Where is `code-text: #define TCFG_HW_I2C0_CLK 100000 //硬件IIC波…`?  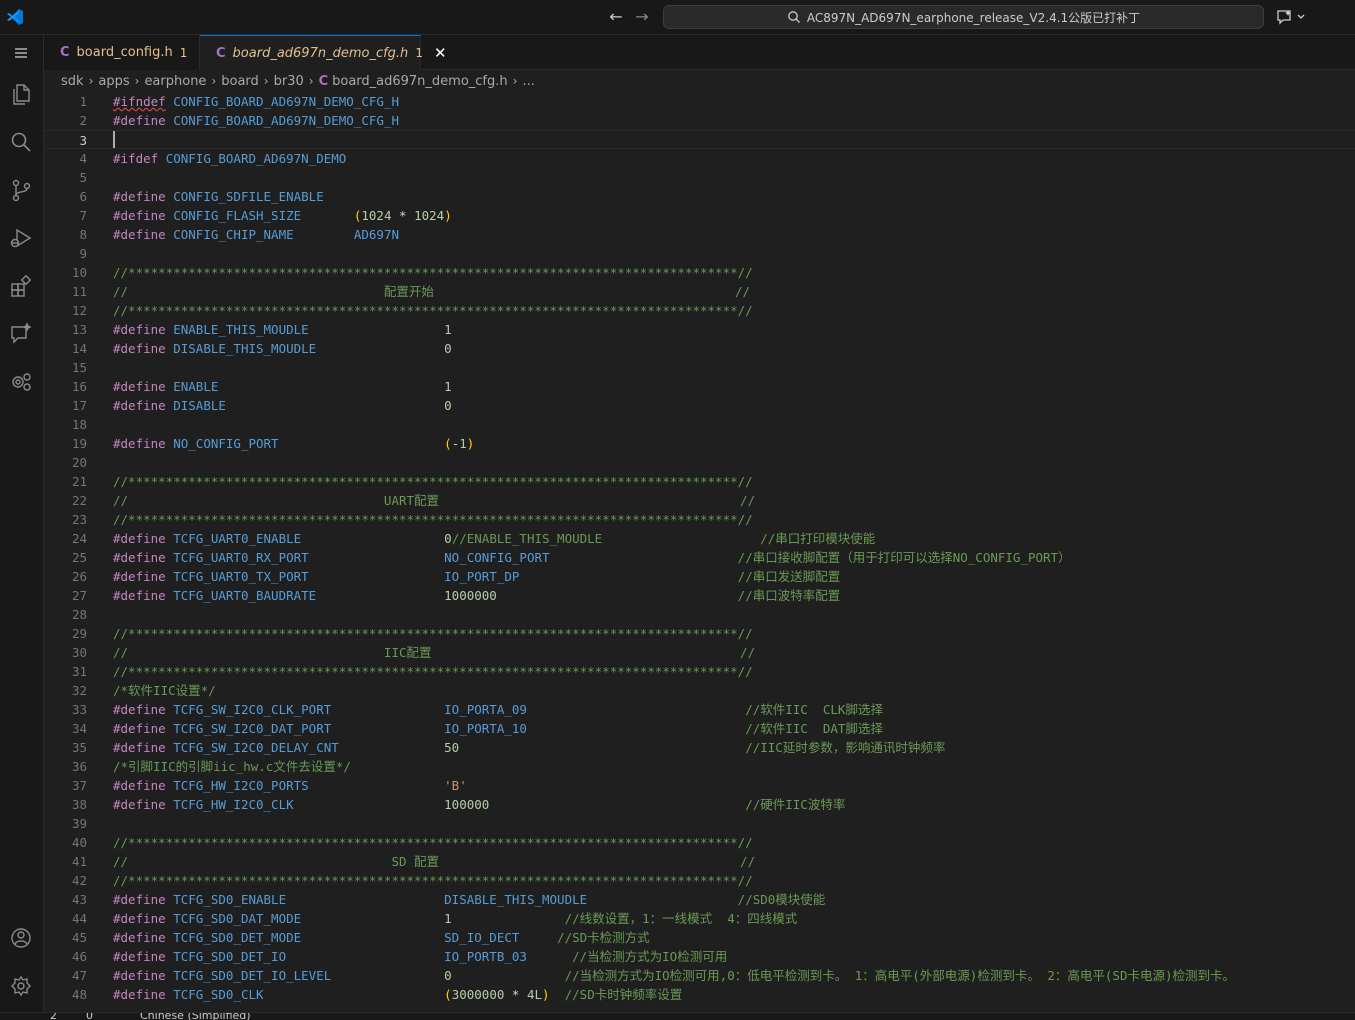 code-text: #define TCFG_HW_I2C0_CLK 100000 //硬件IIC波… is located at coordinates (479, 804).